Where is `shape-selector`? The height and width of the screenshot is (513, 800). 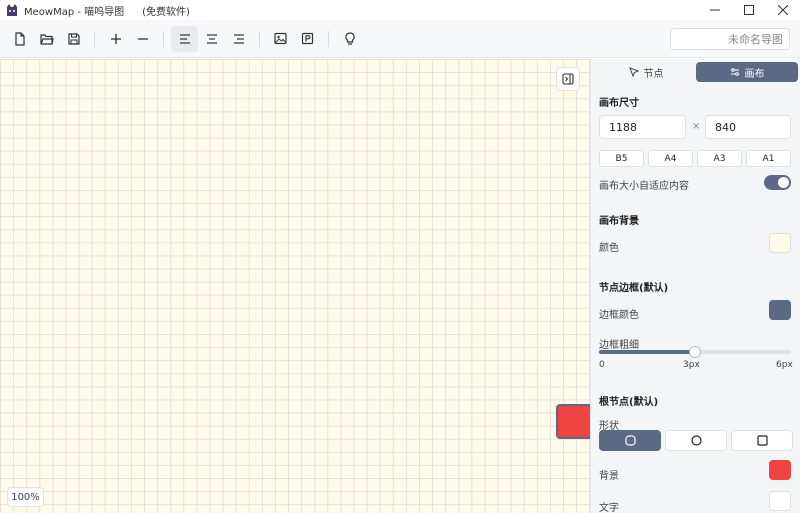 shape-selector is located at coordinates (696, 440).